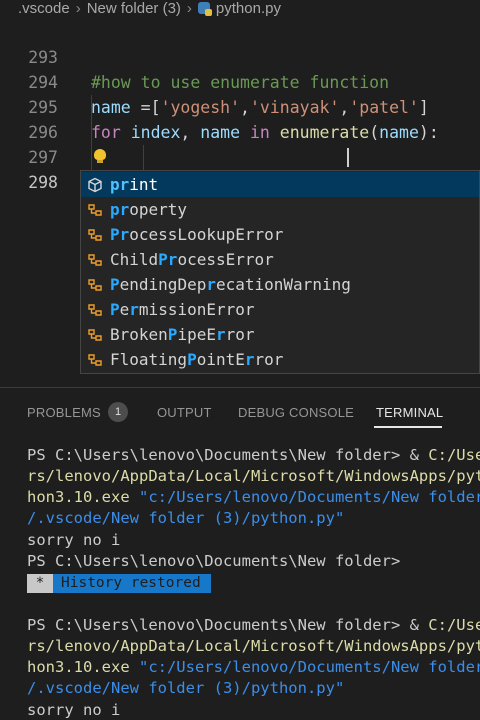 The width and height of the screenshot is (480, 720). What do you see at coordinates (132, 583) in the screenshot?
I see `history-text: History restored` at bounding box center [132, 583].